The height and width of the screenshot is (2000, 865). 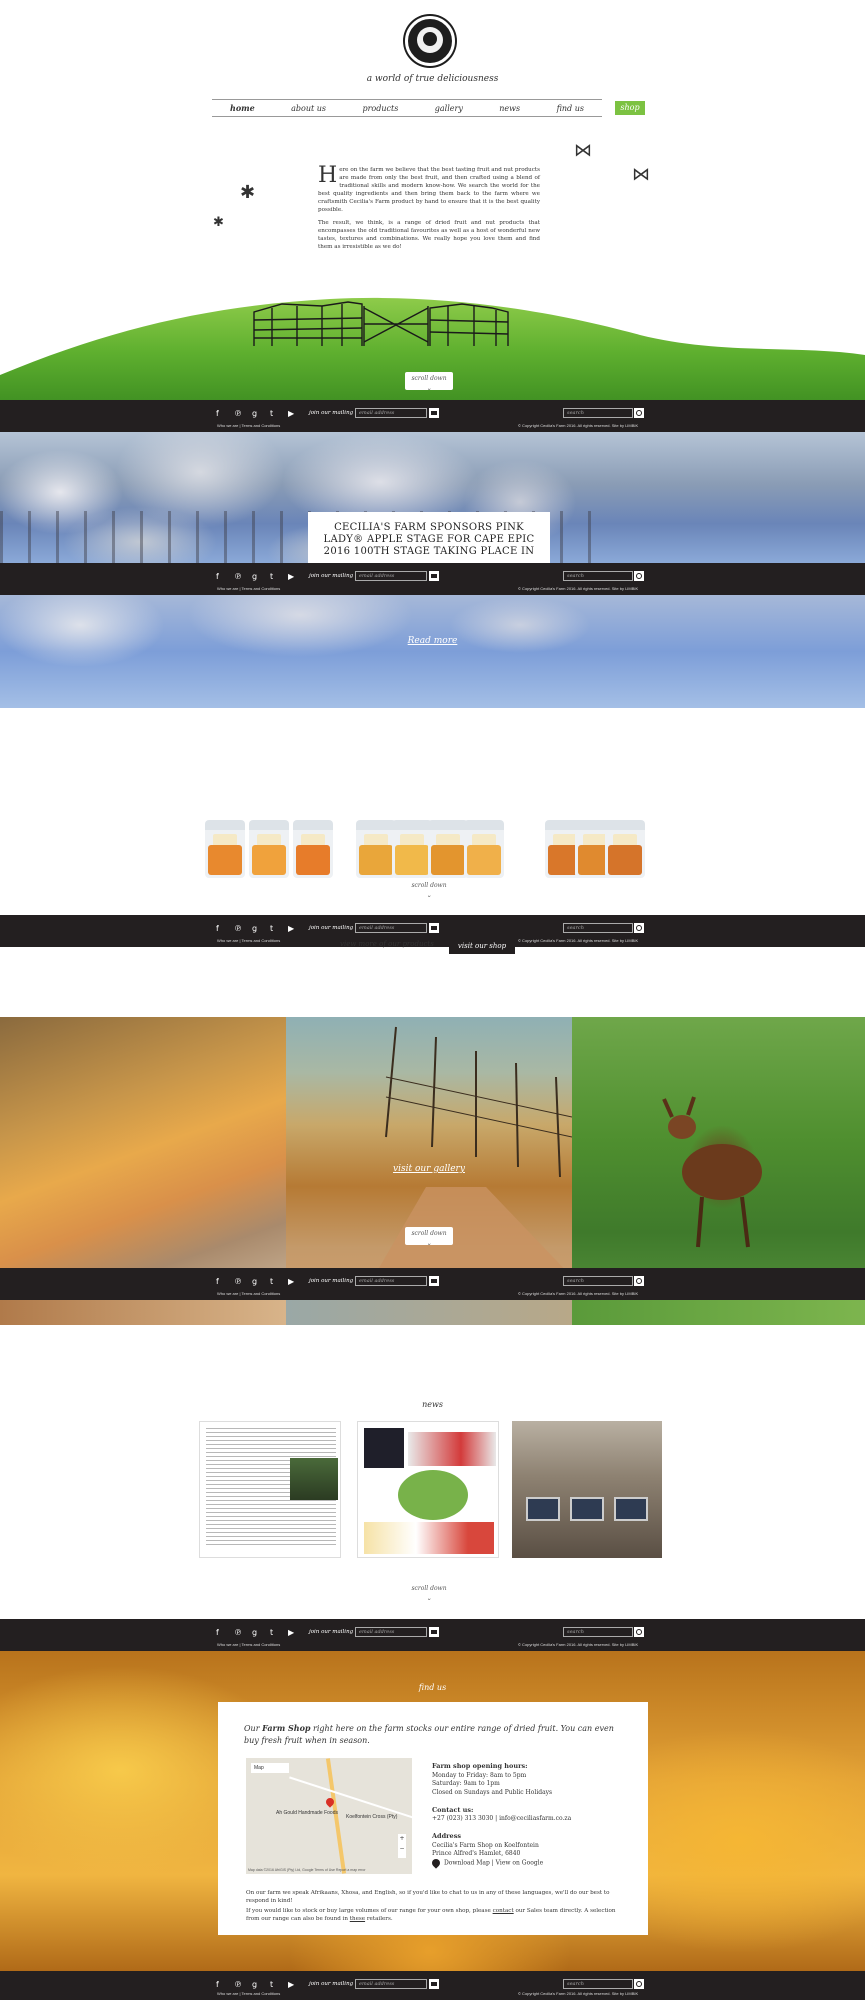 I want to click on map-zoom-control: + −, so click(x=402, y=1846).